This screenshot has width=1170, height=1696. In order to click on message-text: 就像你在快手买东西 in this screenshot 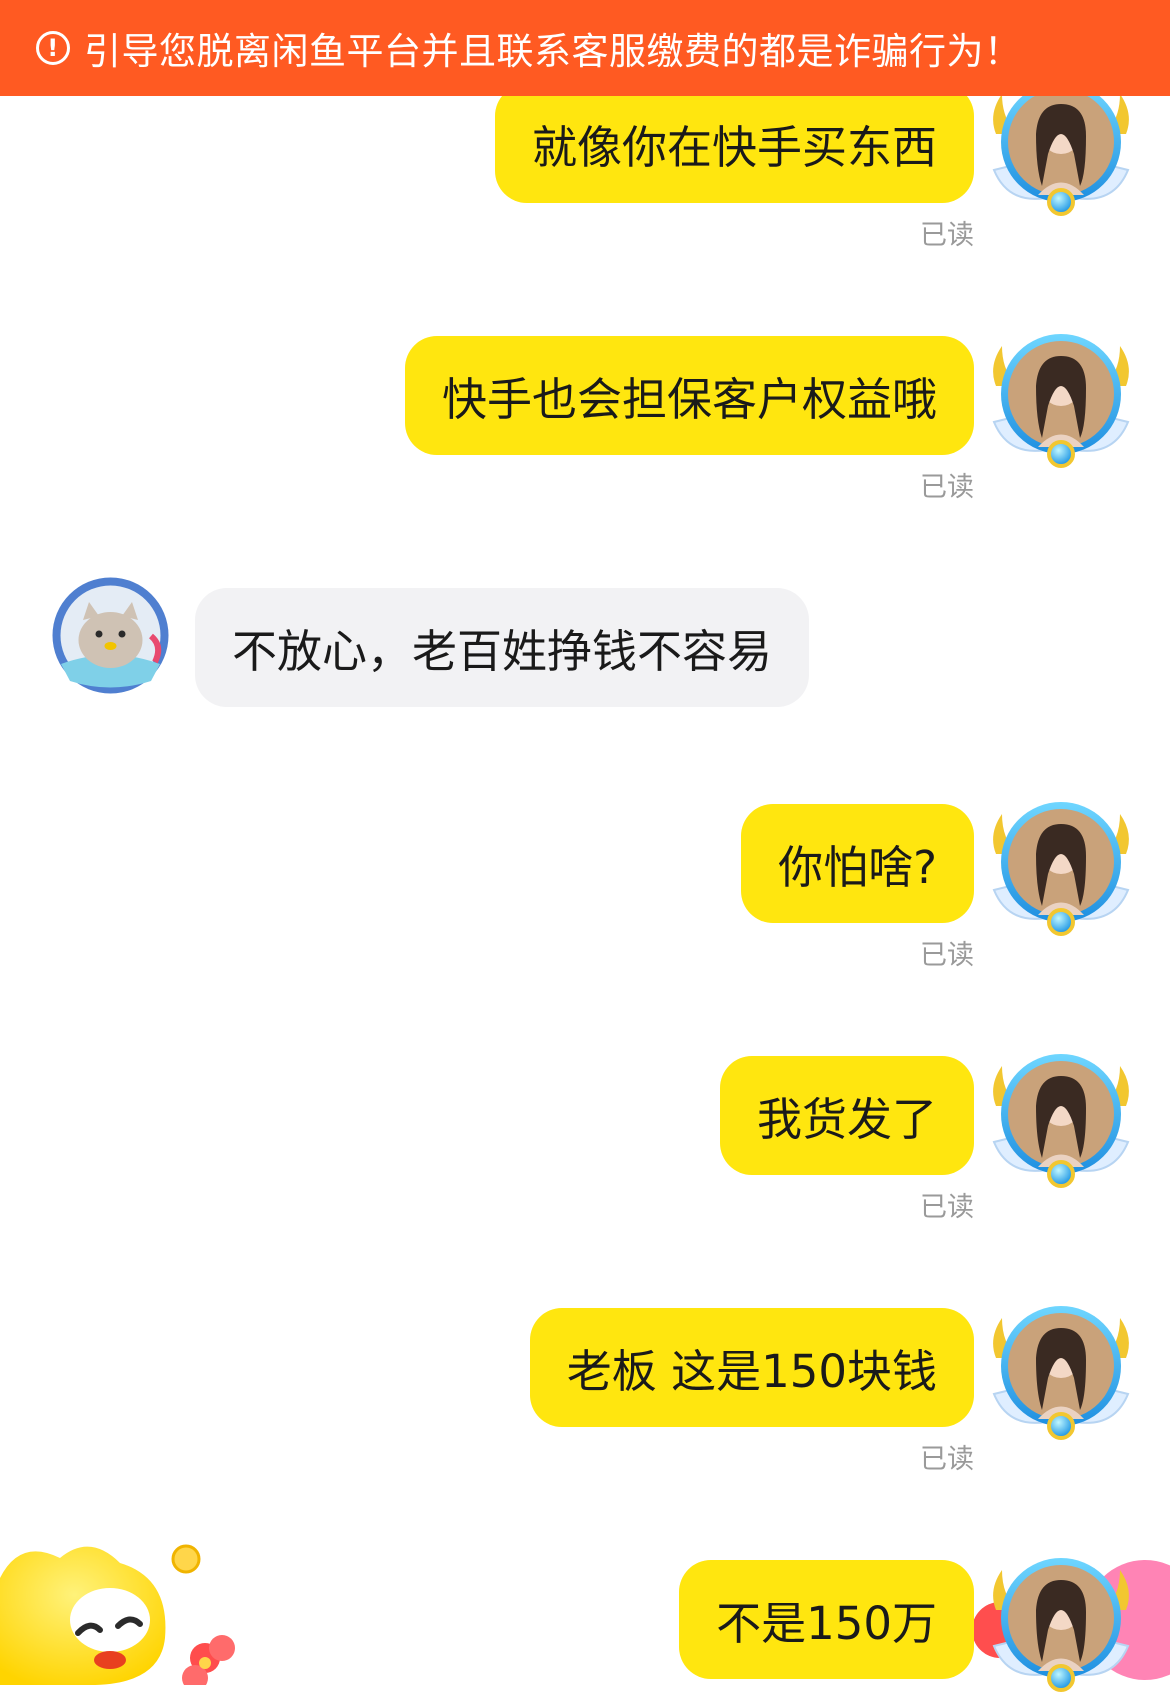, I will do `click(734, 147)`.